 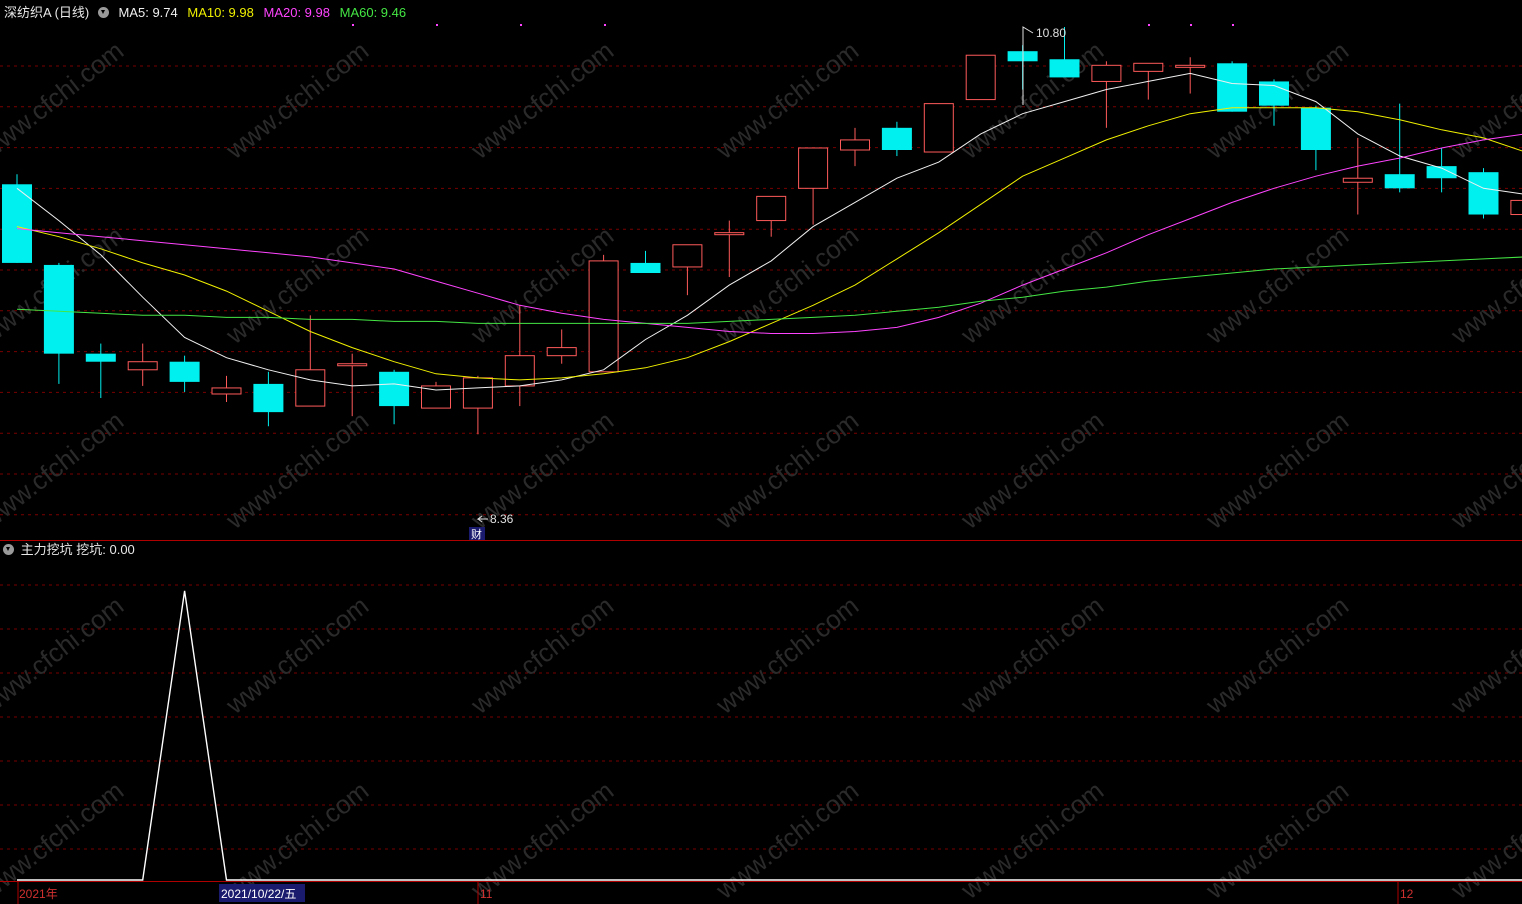 I want to click on month-label-12: 12, so click(x=1407, y=894).